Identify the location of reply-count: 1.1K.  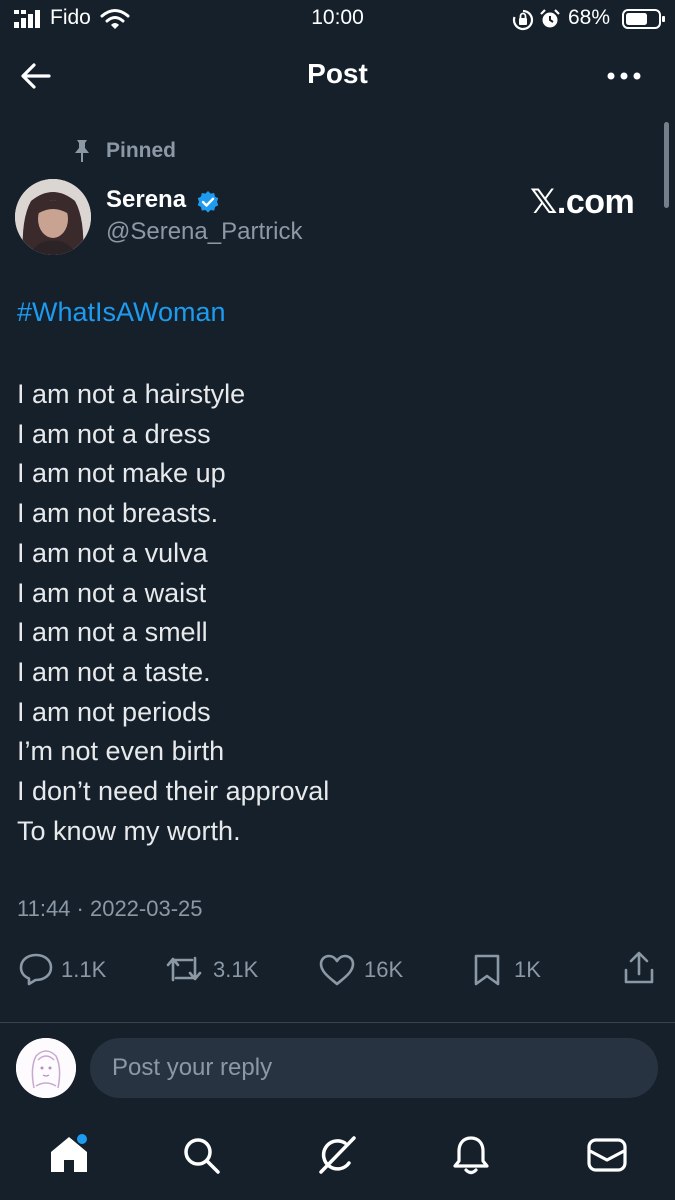
(84, 969).